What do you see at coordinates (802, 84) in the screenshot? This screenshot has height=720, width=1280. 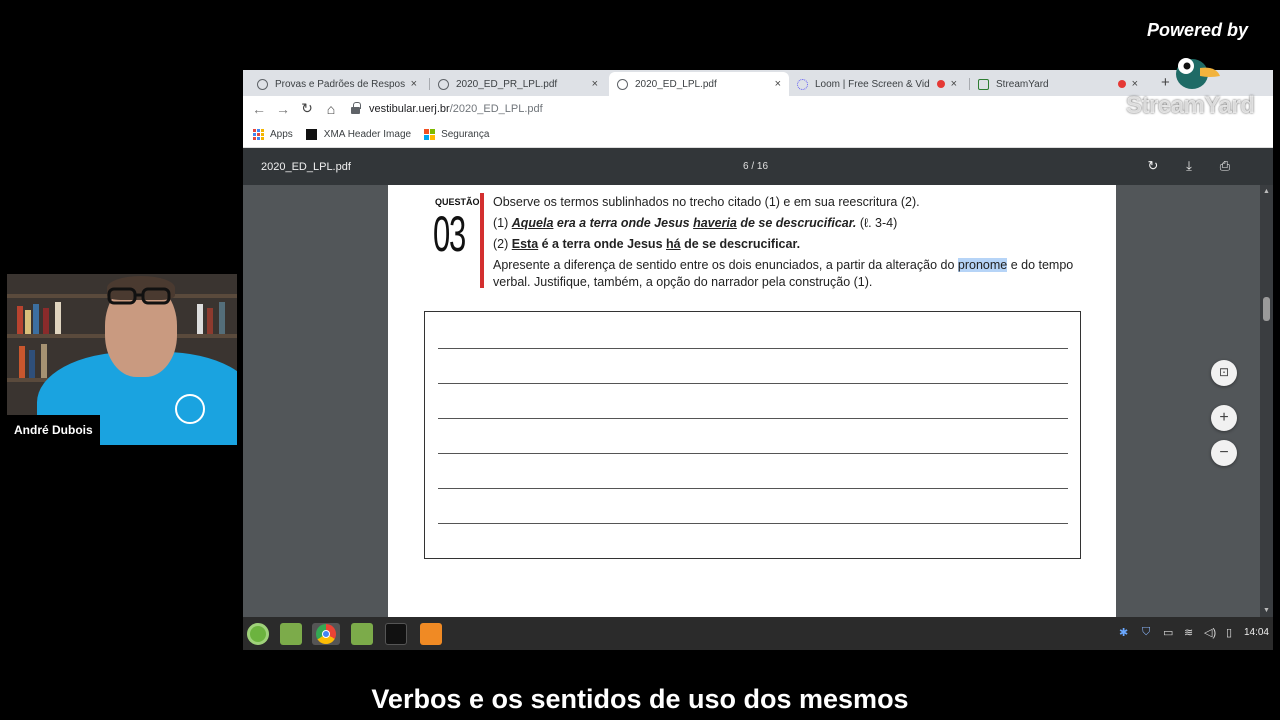 I see `loom-icon` at bounding box center [802, 84].